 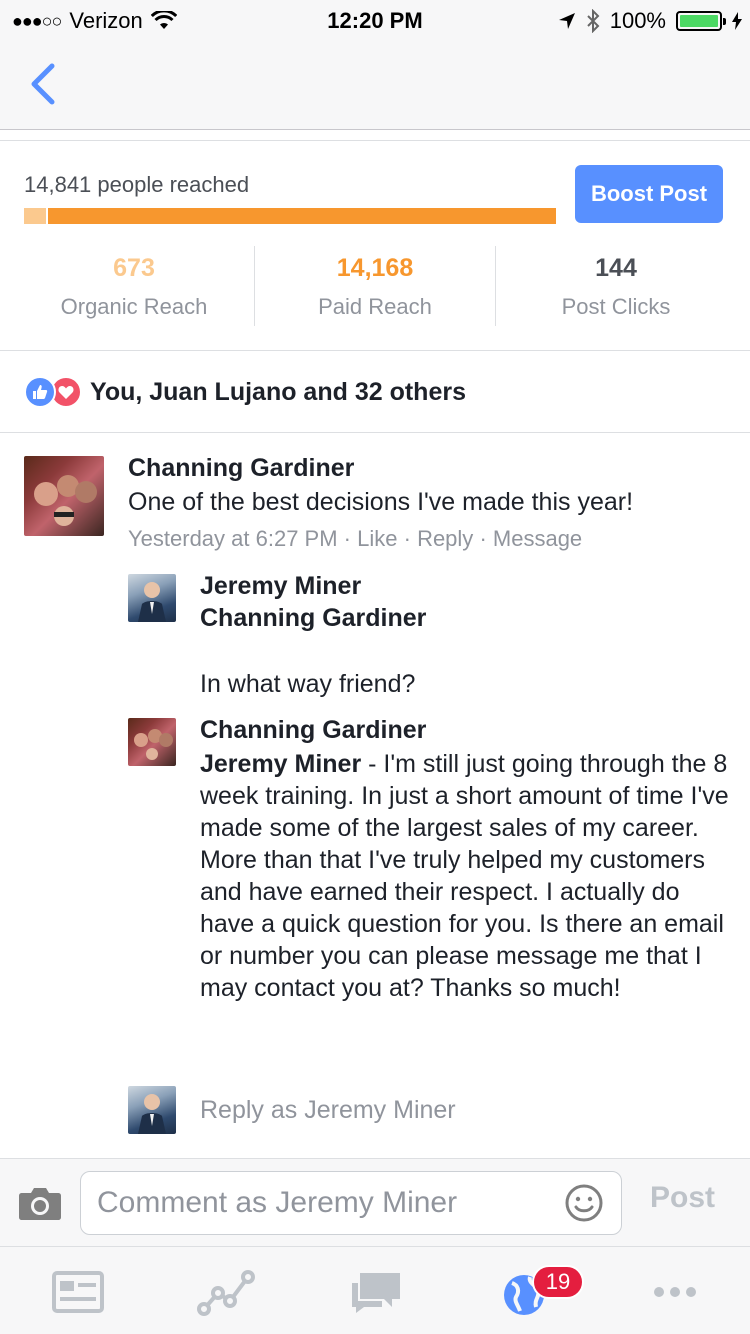 I want to click on stat-label: Post Clicks, so click(x=616, y=306).